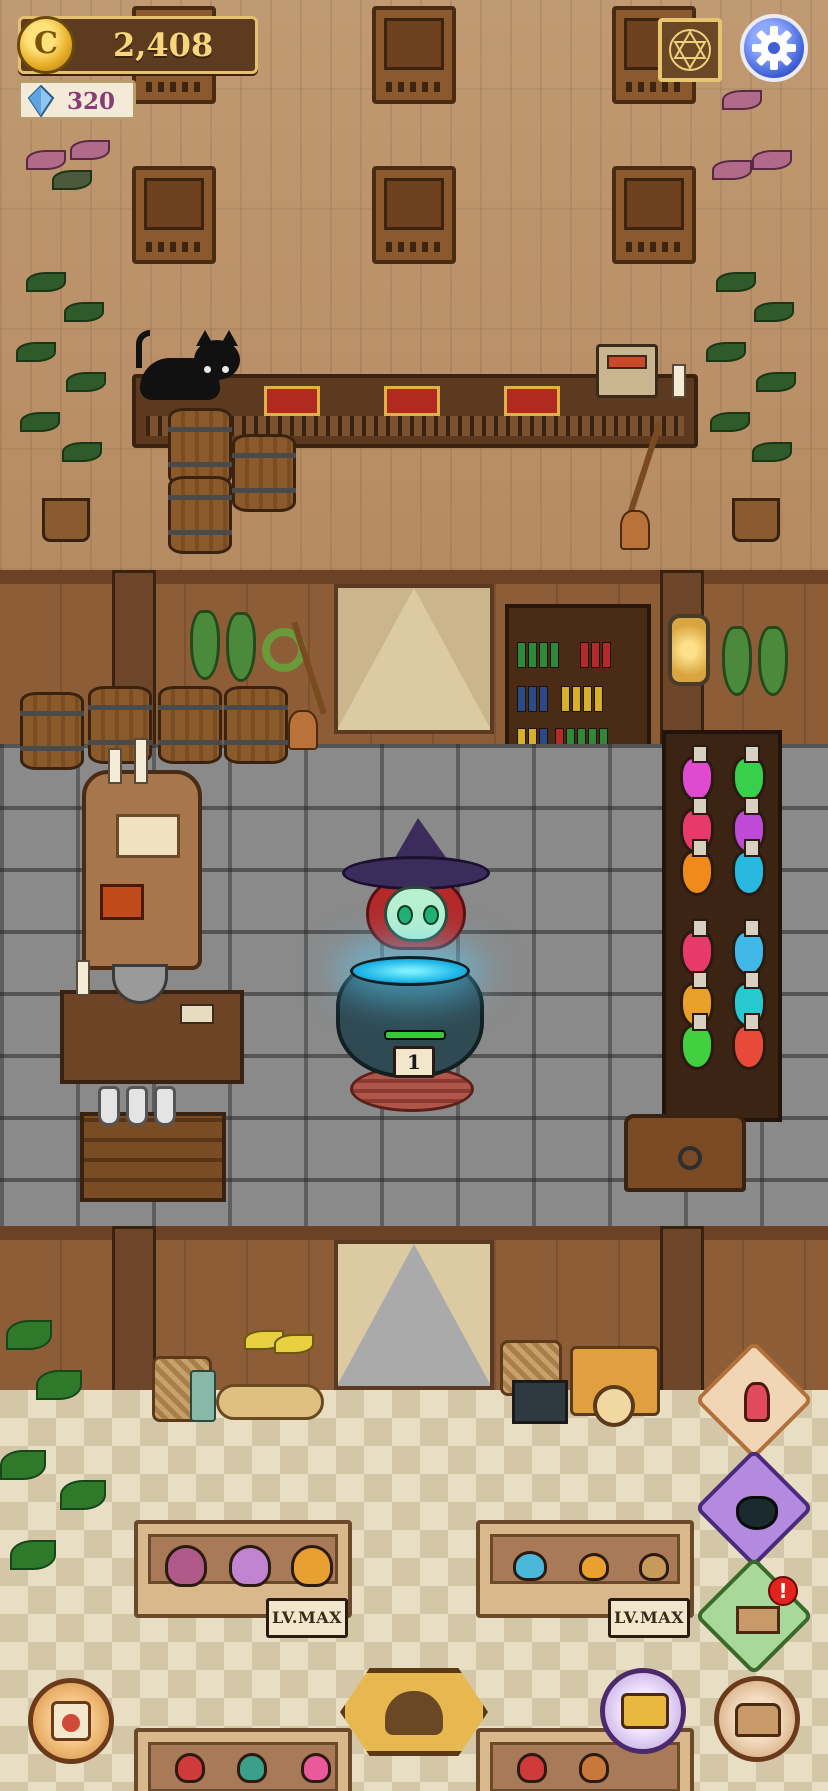 The height and width of the screenshot is (1791, 828). Describe the element at coordinates (122, 902) in the screenshot. I see `rune-tome-icon` at that location.